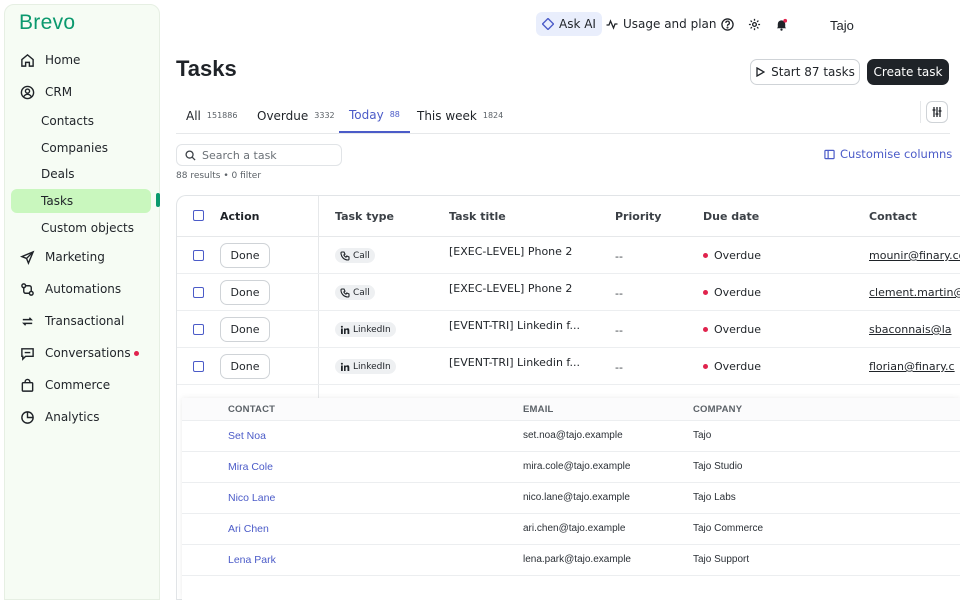 This screenshot has height=600, width=960. Describe the element at coordinates (577, 24) in the screenshot. I see `ask-ai-label: Ask AI` at that location.